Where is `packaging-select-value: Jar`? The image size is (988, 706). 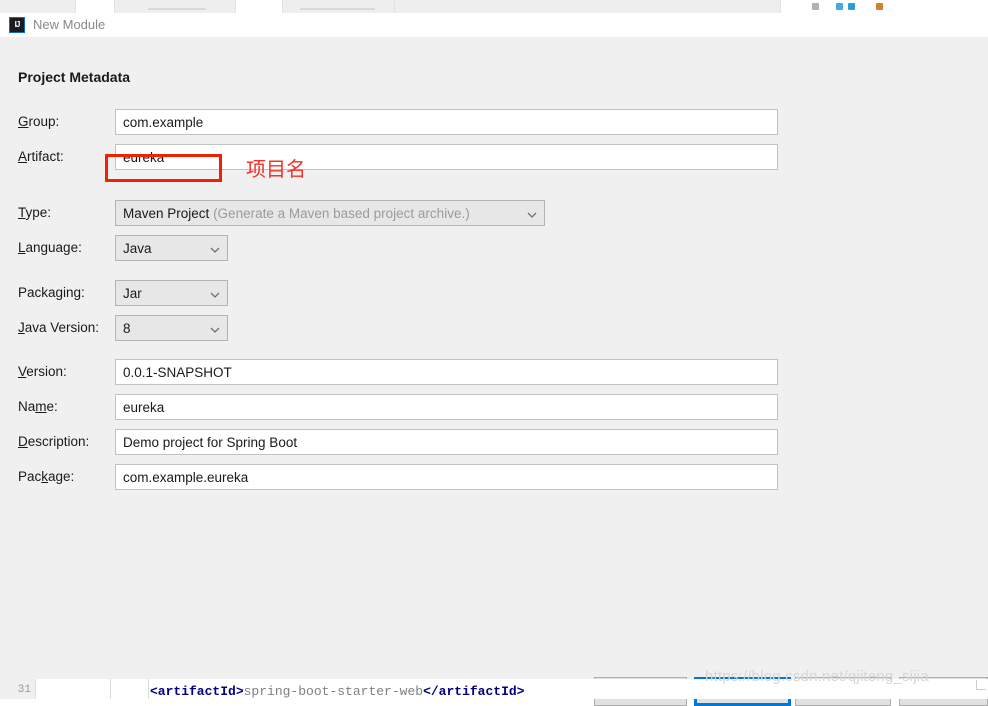
packaging-select-value: Jar is located at coordinates (132, 293).